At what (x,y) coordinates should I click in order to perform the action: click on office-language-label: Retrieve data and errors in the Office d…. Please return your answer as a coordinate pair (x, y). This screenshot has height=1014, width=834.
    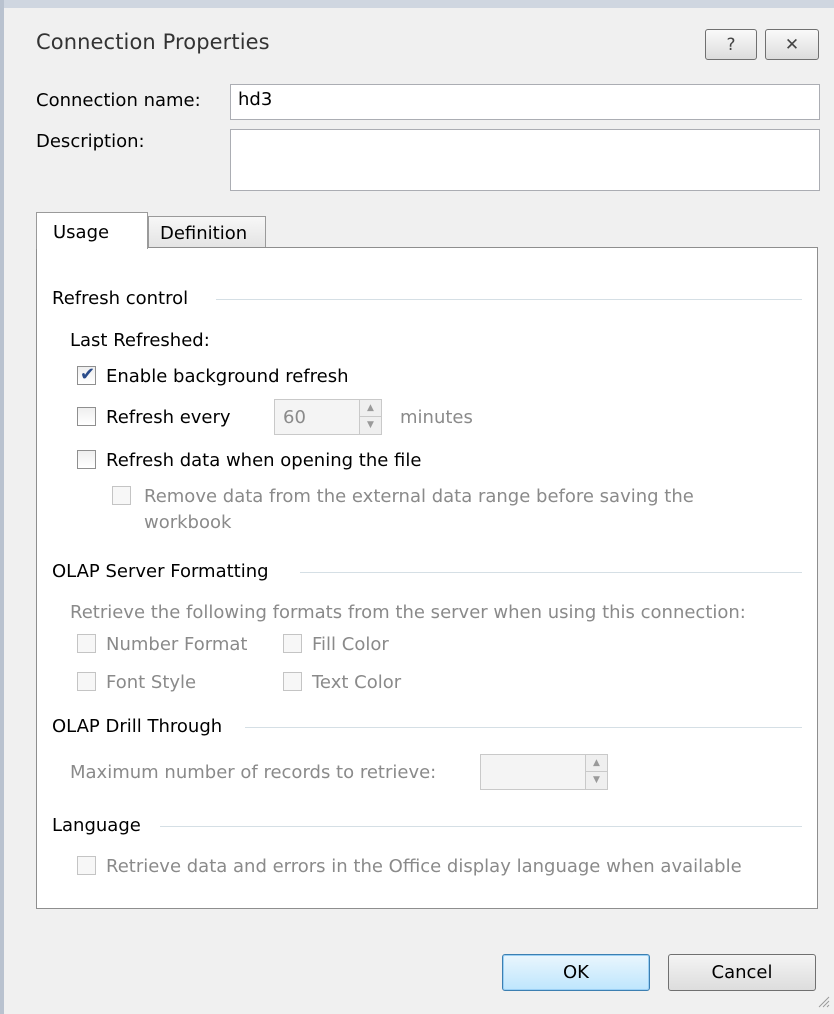
    Looking at the image, I should click on (424, 866).